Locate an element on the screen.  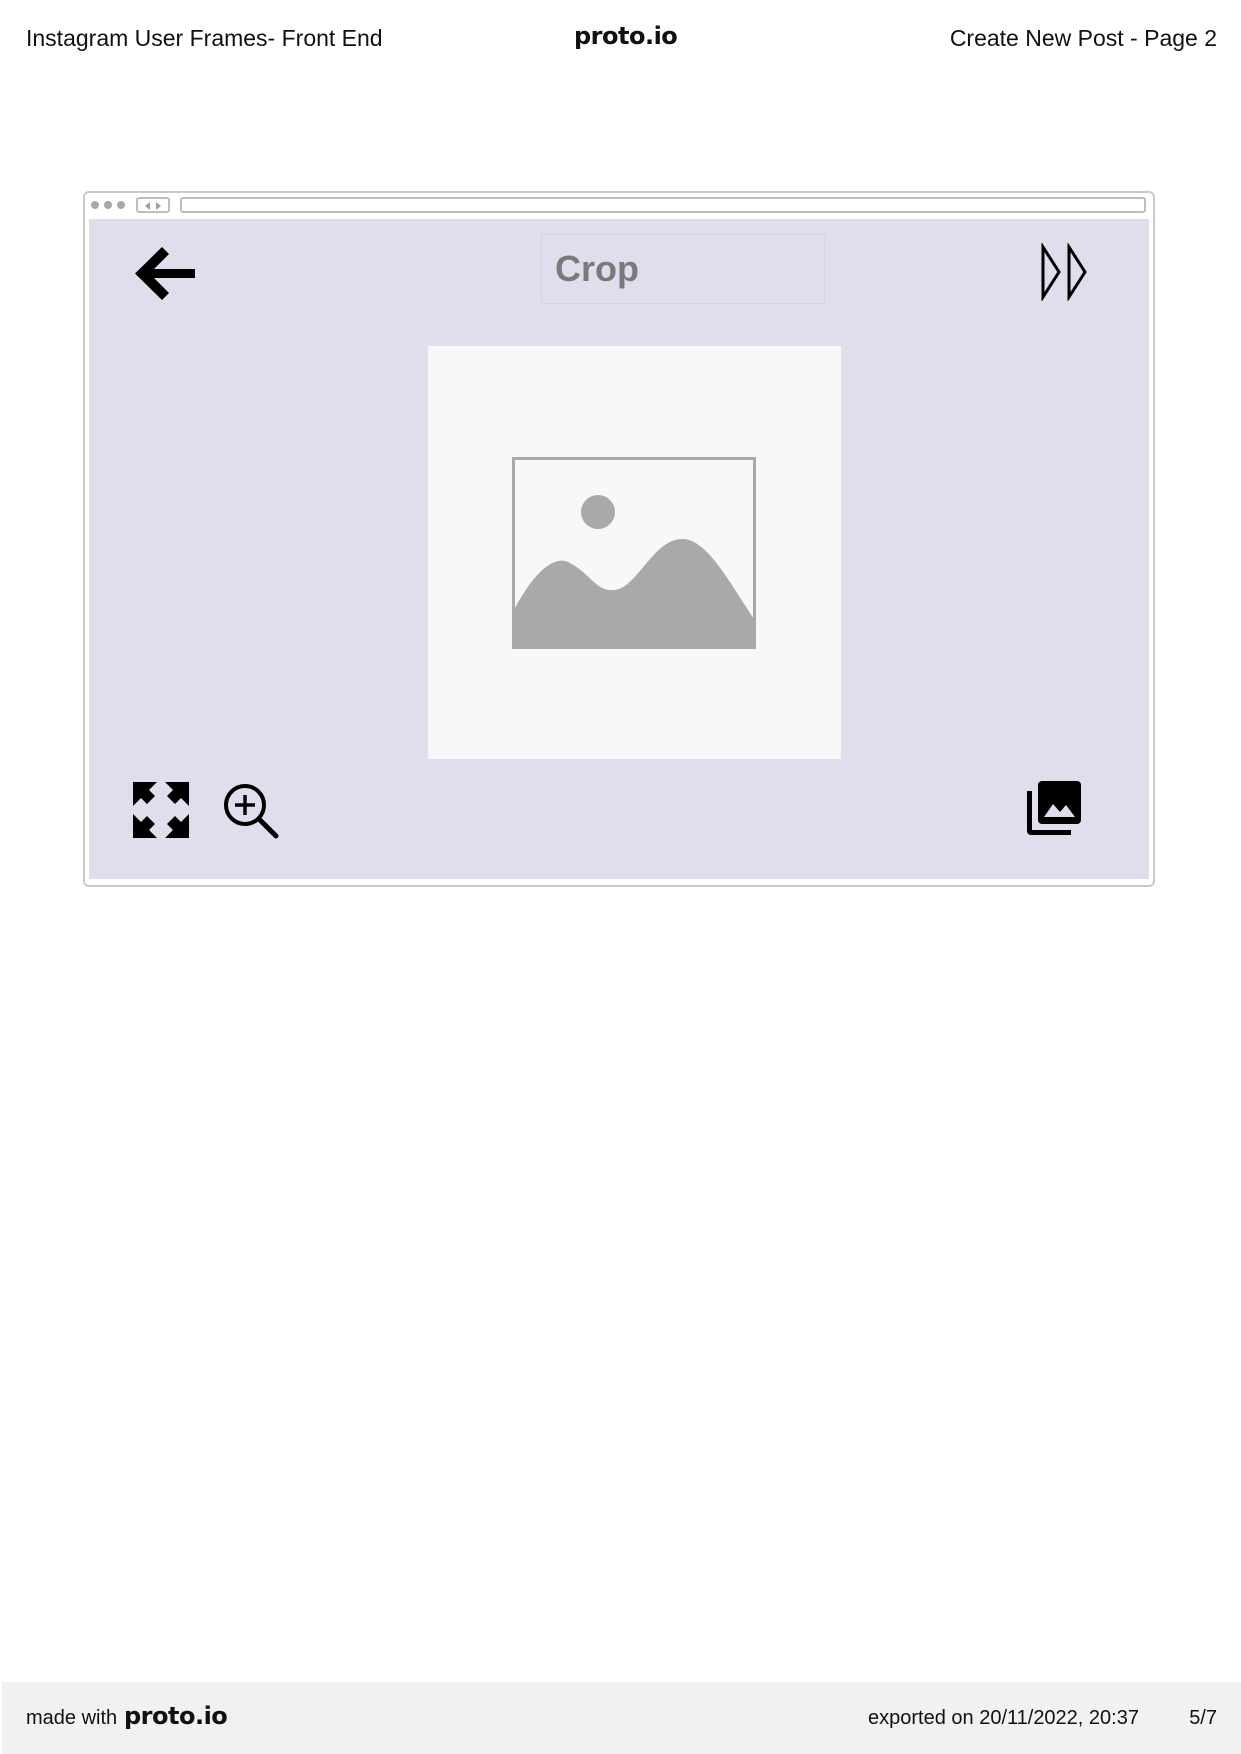
zoom-button is located at coordinates (251, 811).